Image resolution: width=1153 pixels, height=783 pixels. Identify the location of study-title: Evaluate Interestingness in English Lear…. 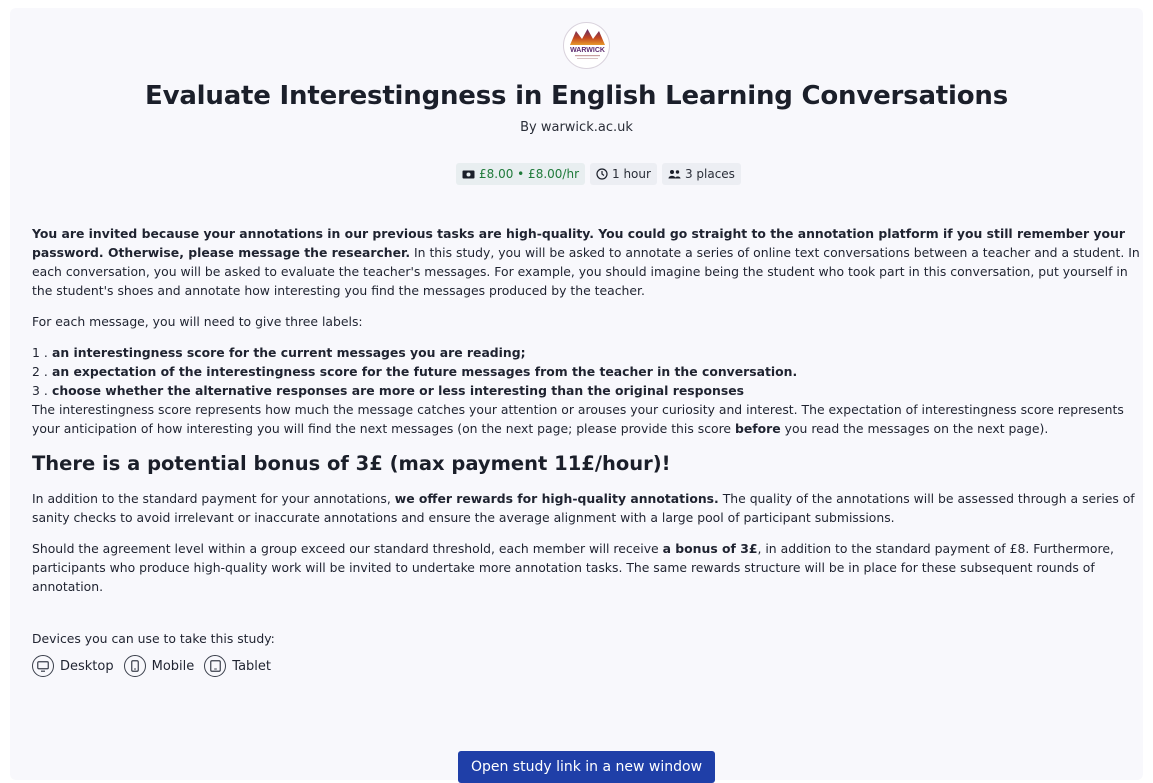
(576, 96).